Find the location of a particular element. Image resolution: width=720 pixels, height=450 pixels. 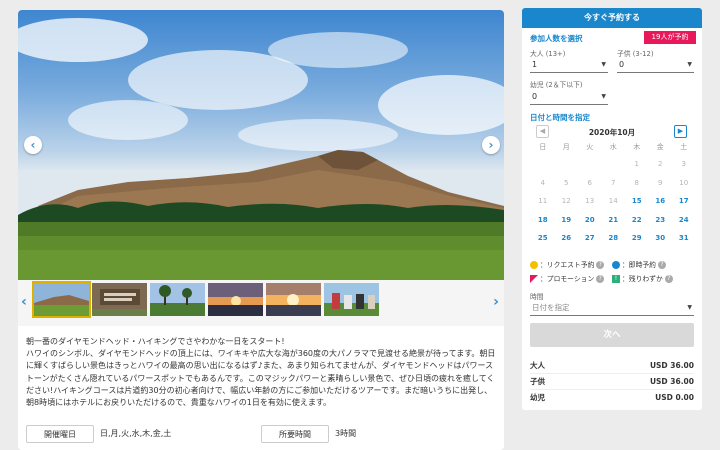

calendar-day: 11 is located at coordinates (543, 201).